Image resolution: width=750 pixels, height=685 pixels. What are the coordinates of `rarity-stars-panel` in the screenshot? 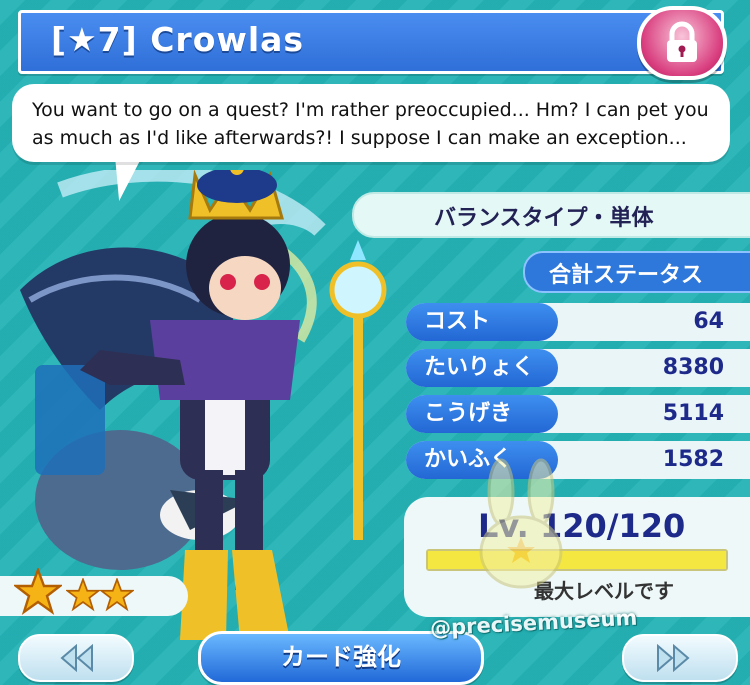 It's located at (94, 592).